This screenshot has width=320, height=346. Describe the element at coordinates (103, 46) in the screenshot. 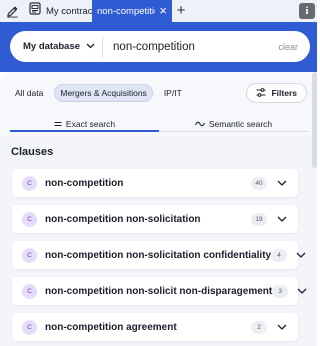

I see `divider` at that location.